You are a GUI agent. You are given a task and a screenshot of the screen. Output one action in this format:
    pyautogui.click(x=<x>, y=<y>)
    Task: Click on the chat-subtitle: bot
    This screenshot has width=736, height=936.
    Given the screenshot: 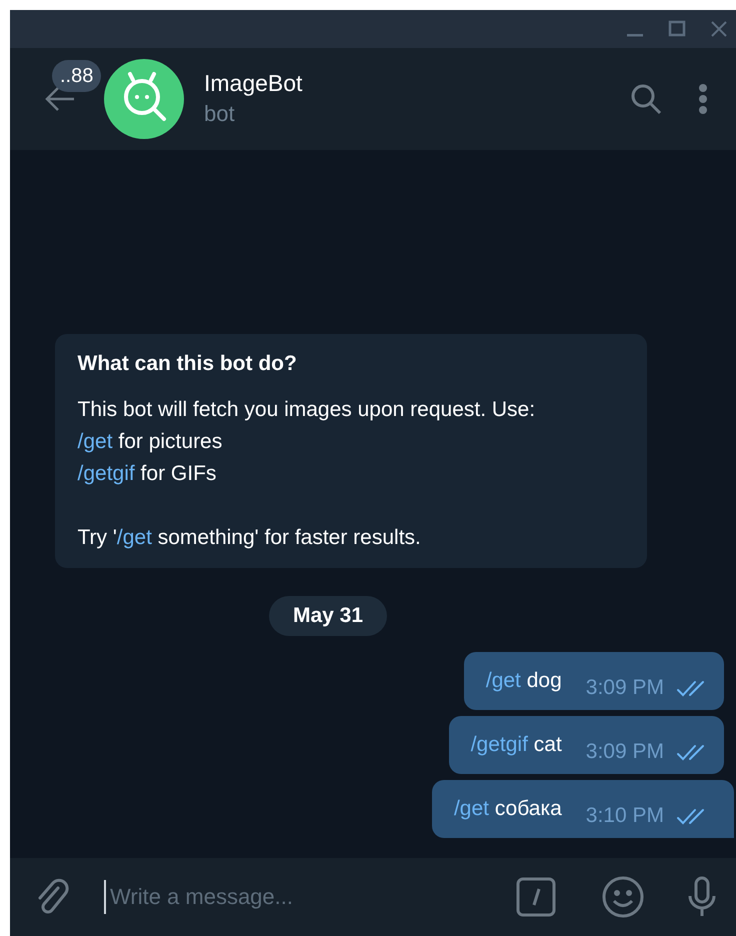 What is the action you would take?
    pyautogui.click(x=220, y=114)
    